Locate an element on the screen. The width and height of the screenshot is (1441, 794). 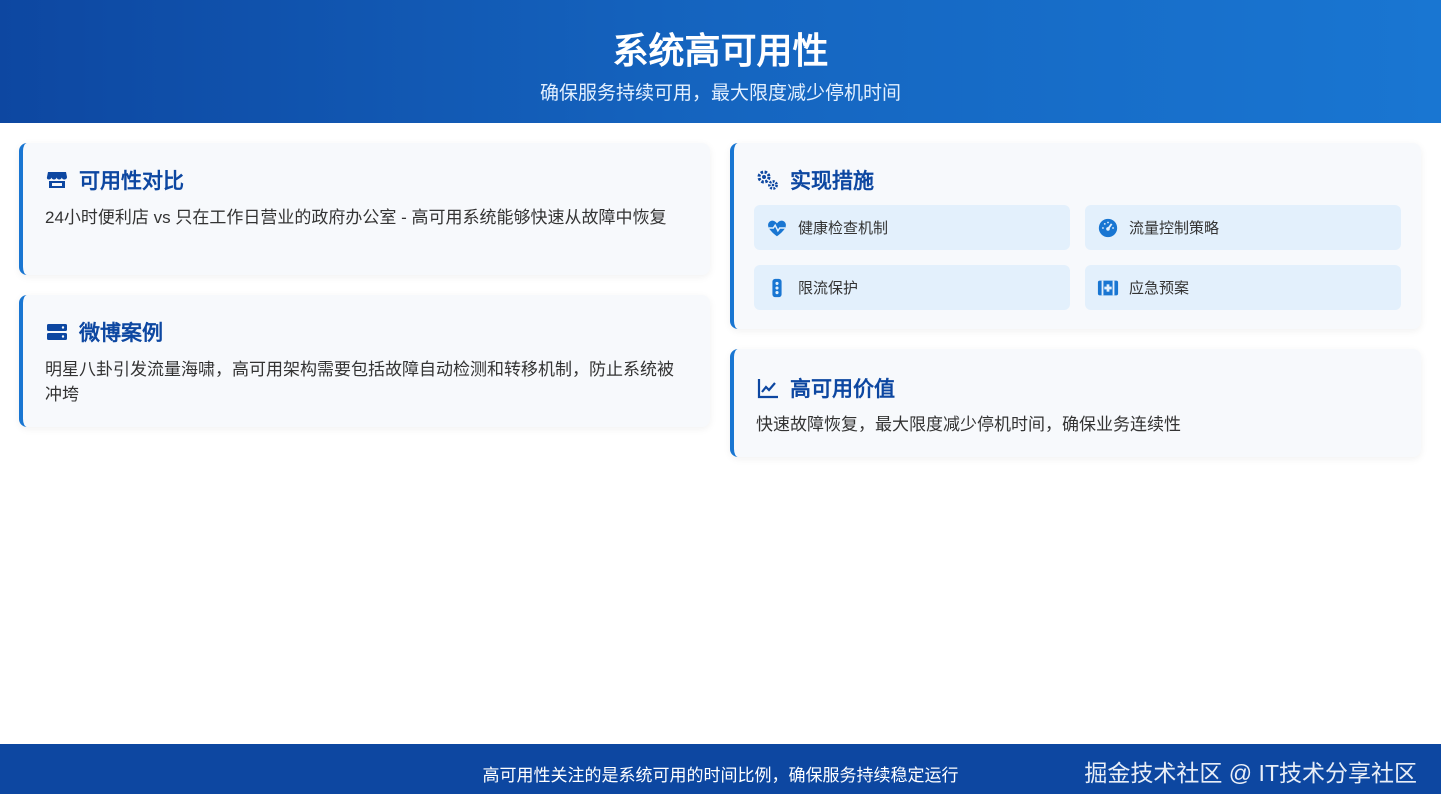
measures-card-title: 实现措施 is located at coordinates (815, 180).